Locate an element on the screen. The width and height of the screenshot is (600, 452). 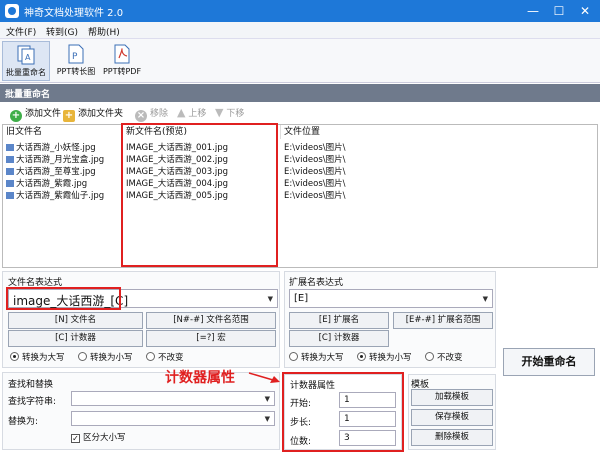
old-name-cell: 大话西游_紫霞.jpg is located at coordinates (52, 184).